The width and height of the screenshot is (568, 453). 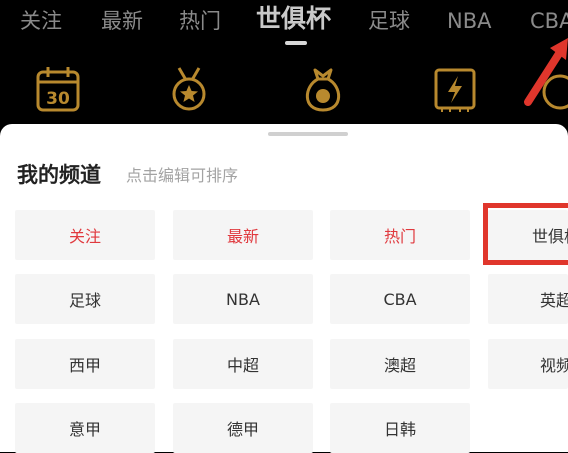 What do you see at coordinates (469, 21) in the screenshot?
I see `tab-nba: NBA` at bounding box center [469, 21].